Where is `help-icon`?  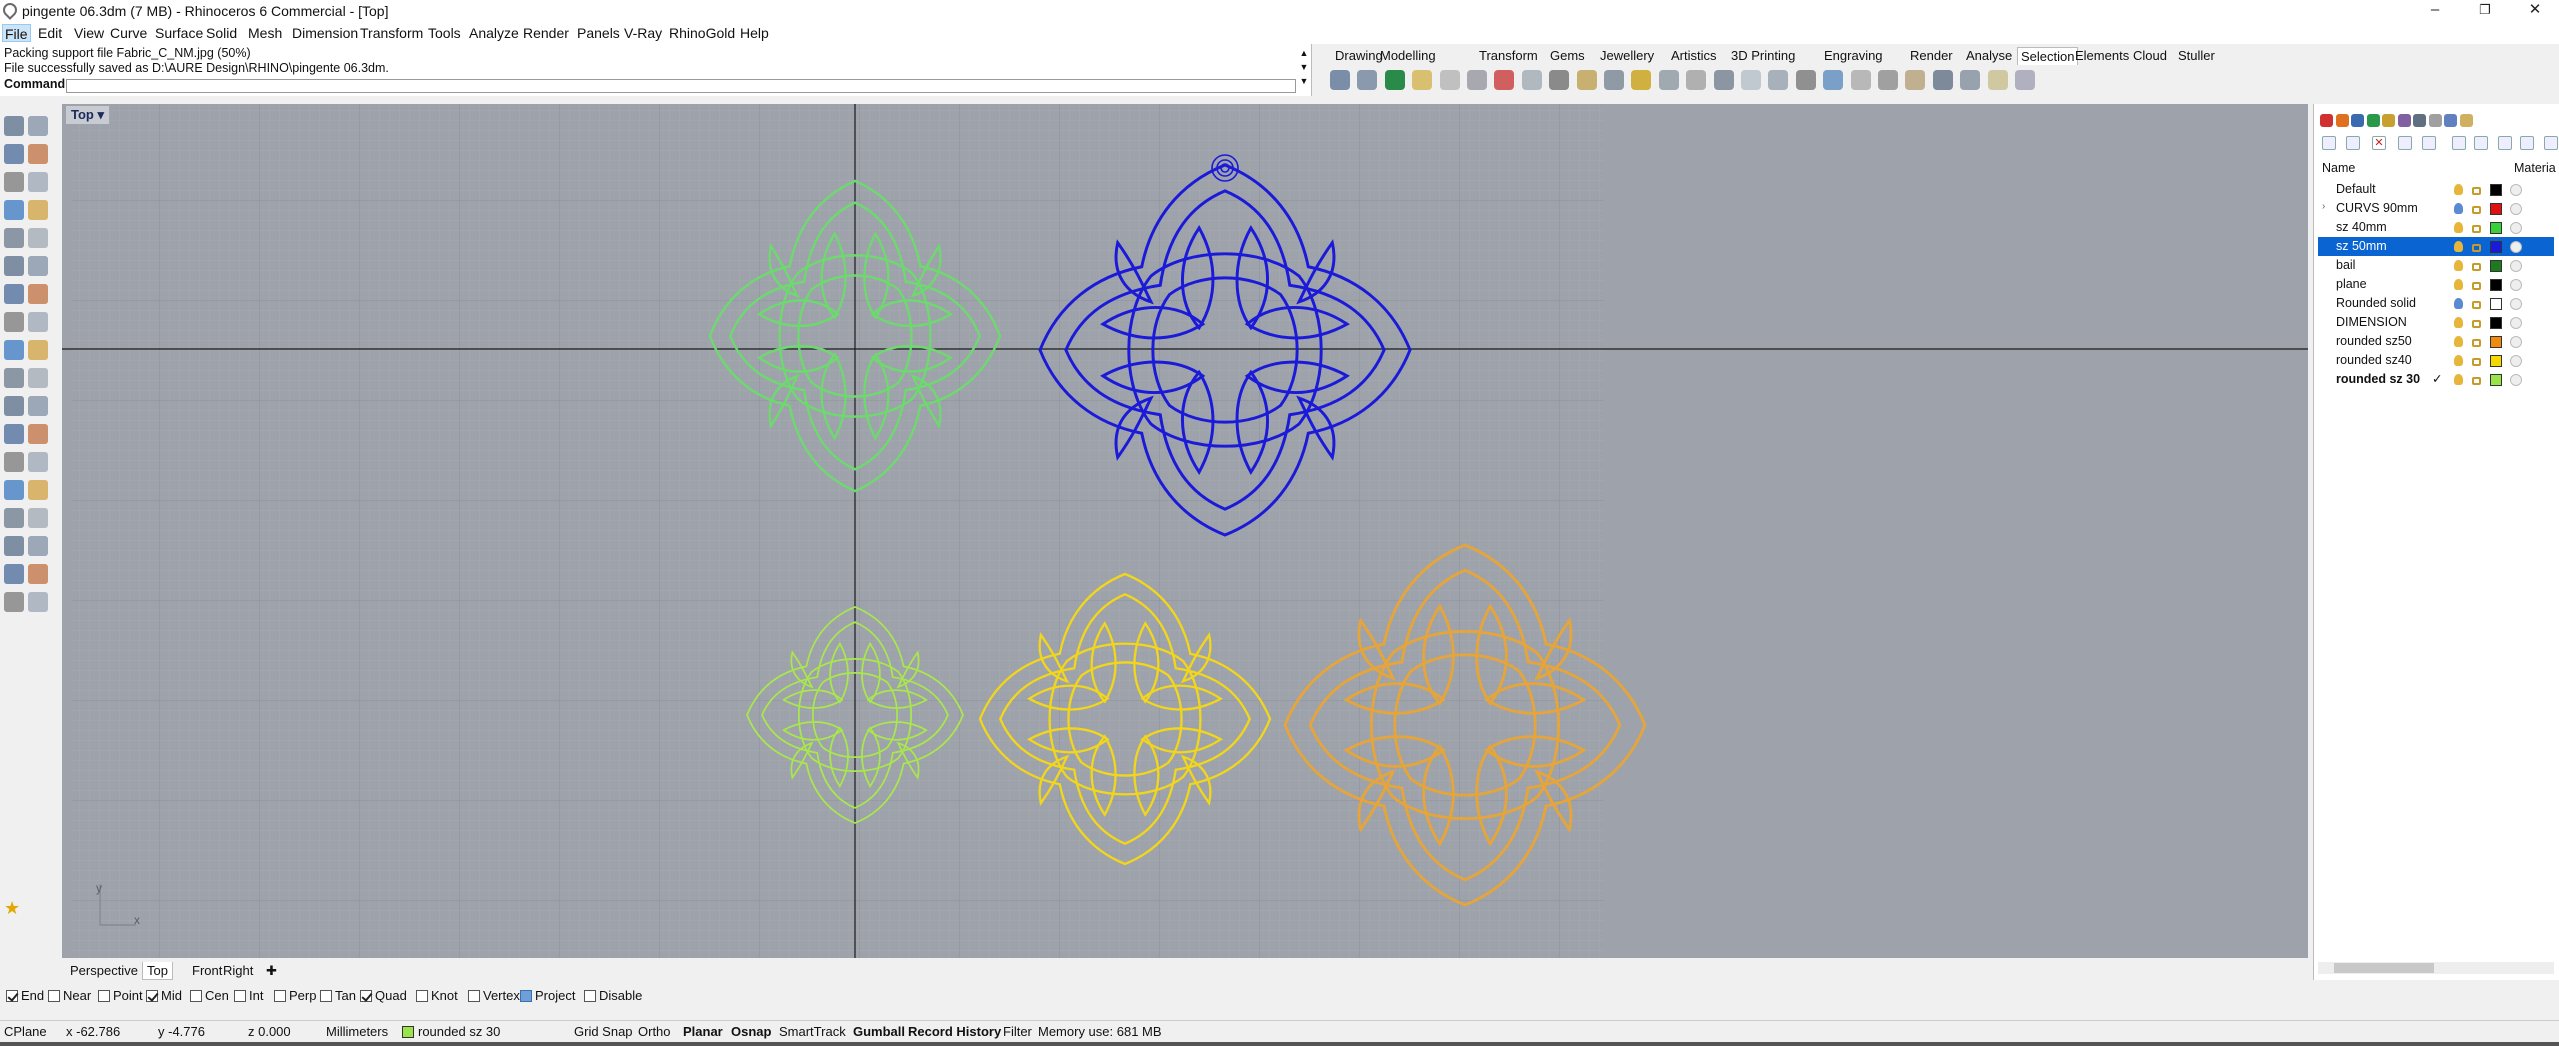 help-icon is located at coordinates (2551, 143).